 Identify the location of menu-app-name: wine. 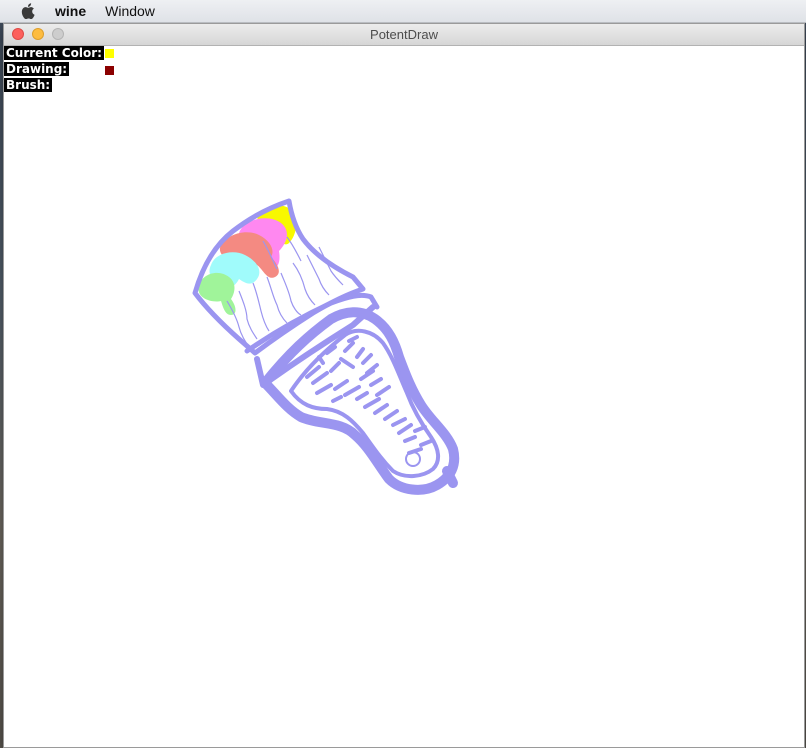
(70, 11).